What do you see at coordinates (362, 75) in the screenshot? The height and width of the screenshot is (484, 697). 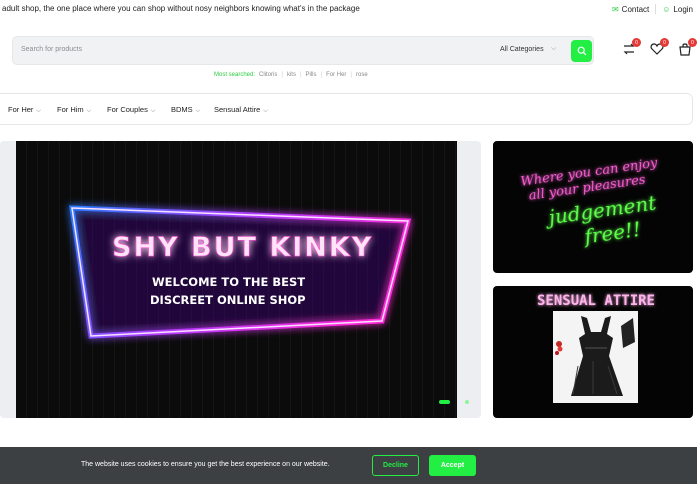 I see `search-term: rose` at bounding box center [362, 75].